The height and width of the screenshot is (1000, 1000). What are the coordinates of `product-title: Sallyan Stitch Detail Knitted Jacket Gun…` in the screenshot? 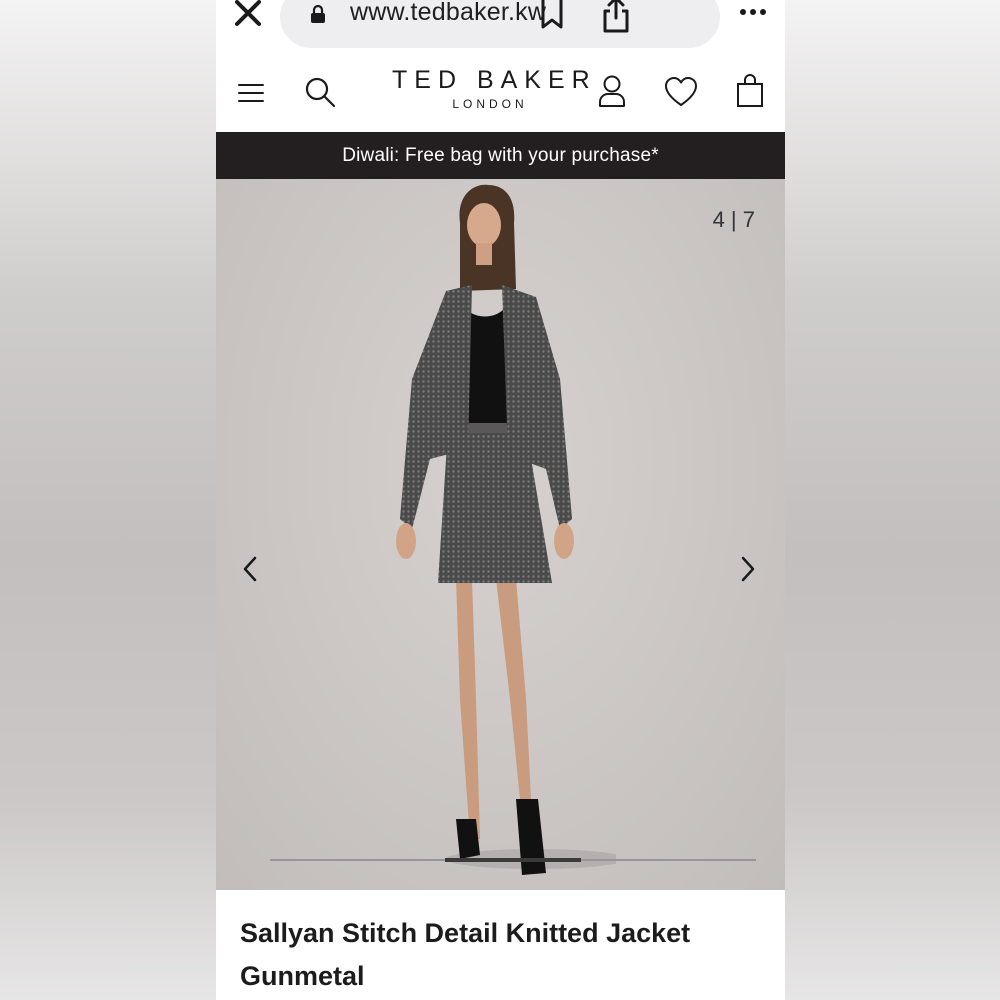 It's located at (465, 954).